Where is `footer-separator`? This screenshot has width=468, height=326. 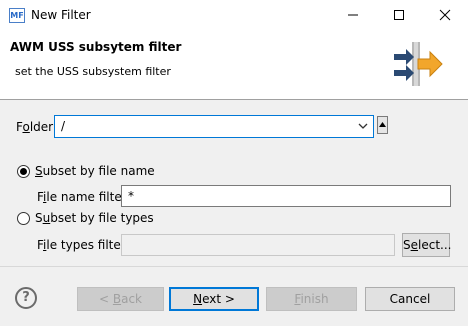 footer-separator is located at coordinates (234, 266).